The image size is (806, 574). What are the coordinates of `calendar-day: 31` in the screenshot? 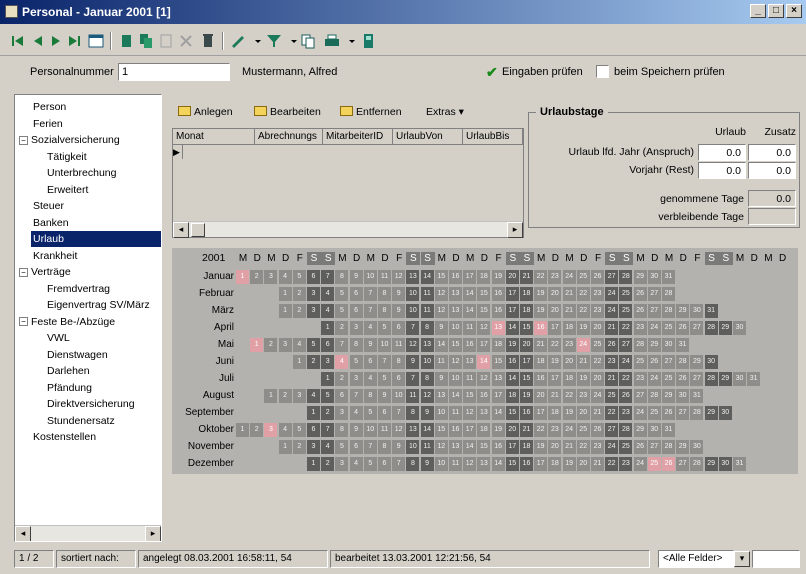 It's located at (739, 464).